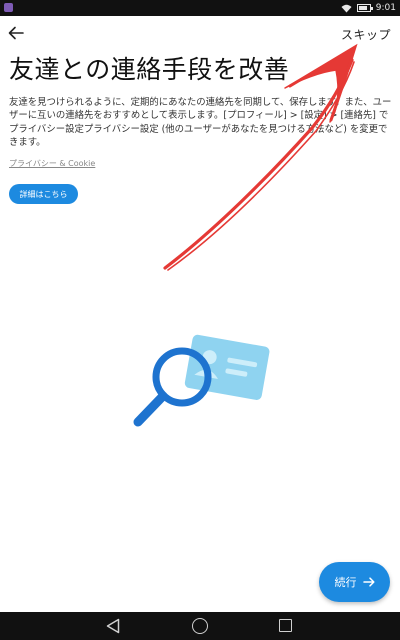 This screenshot has height=640, width=400. I want to click on status-bar: 9:01, so click(200, 8).